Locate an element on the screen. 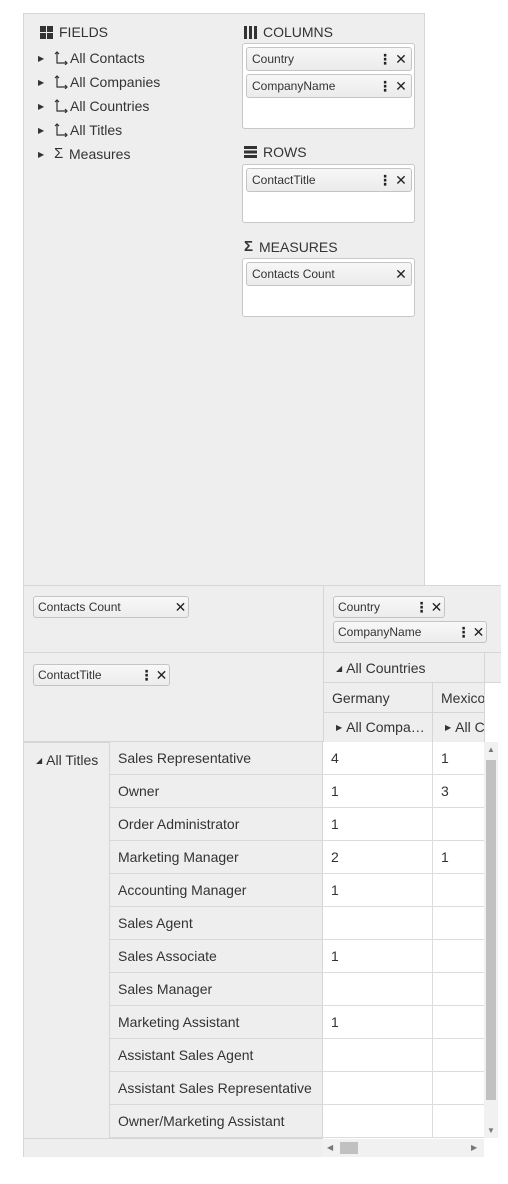 The width and height of the screenshot is (508, 1184). row-header-title: Sales Associate is located at coordinates (216, 956).